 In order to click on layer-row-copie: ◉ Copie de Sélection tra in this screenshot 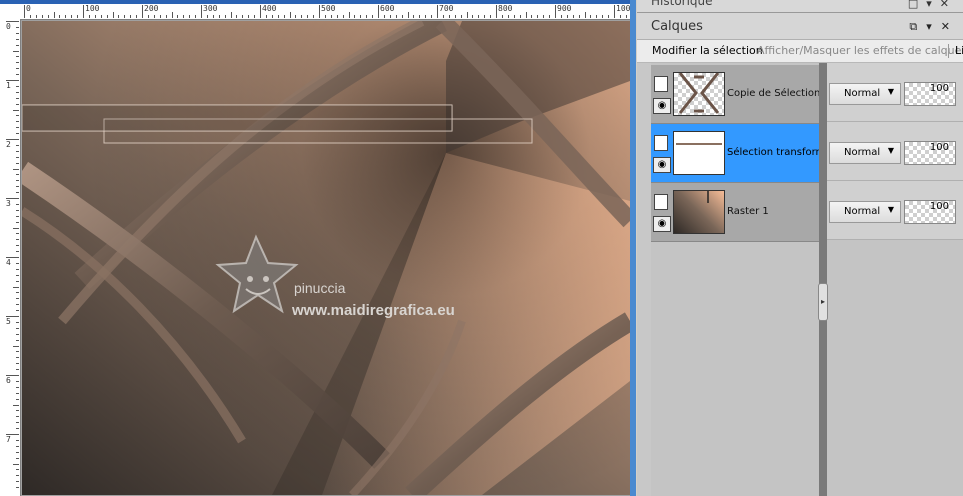, I will do `click(737, 94)`.